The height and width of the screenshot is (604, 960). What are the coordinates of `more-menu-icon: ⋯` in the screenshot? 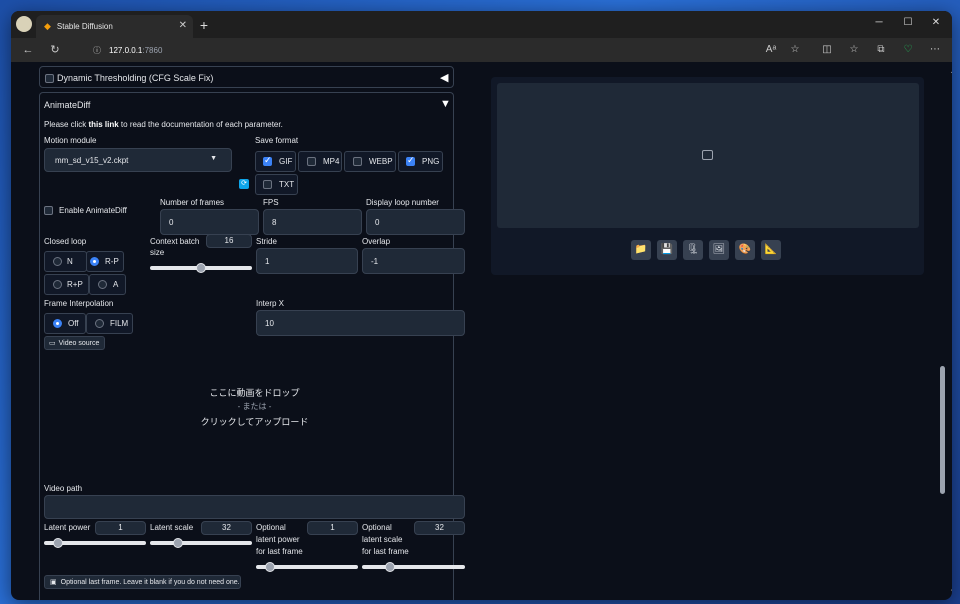 It's located at (935, 50).